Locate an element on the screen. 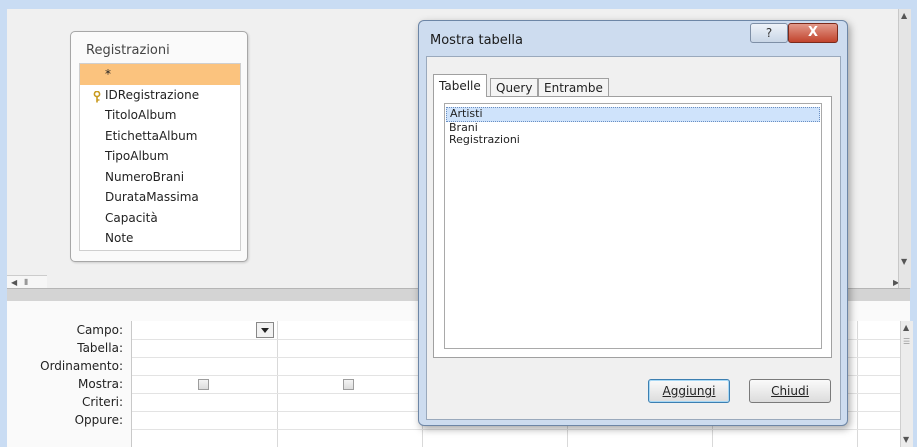 This screenshot has width=917, height=447. key-icon is located at coordinates (97, 95).